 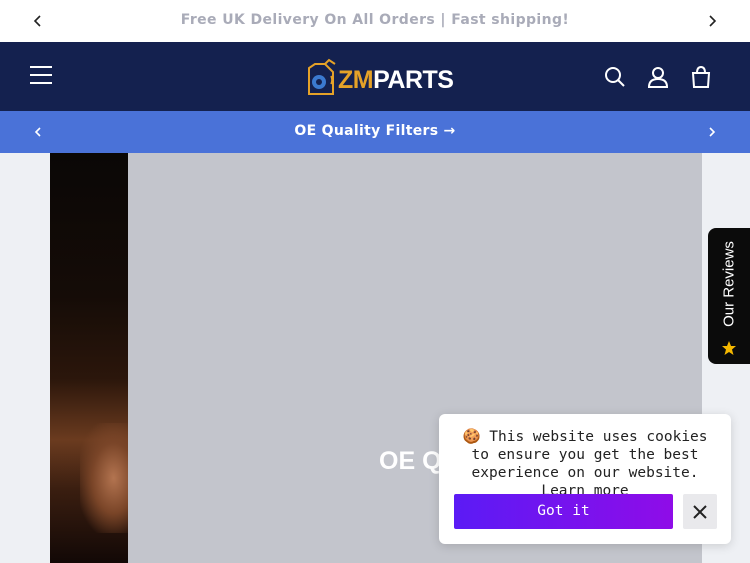 I want to click on cookie-icon: 🍪, so click(x=471, y=437).